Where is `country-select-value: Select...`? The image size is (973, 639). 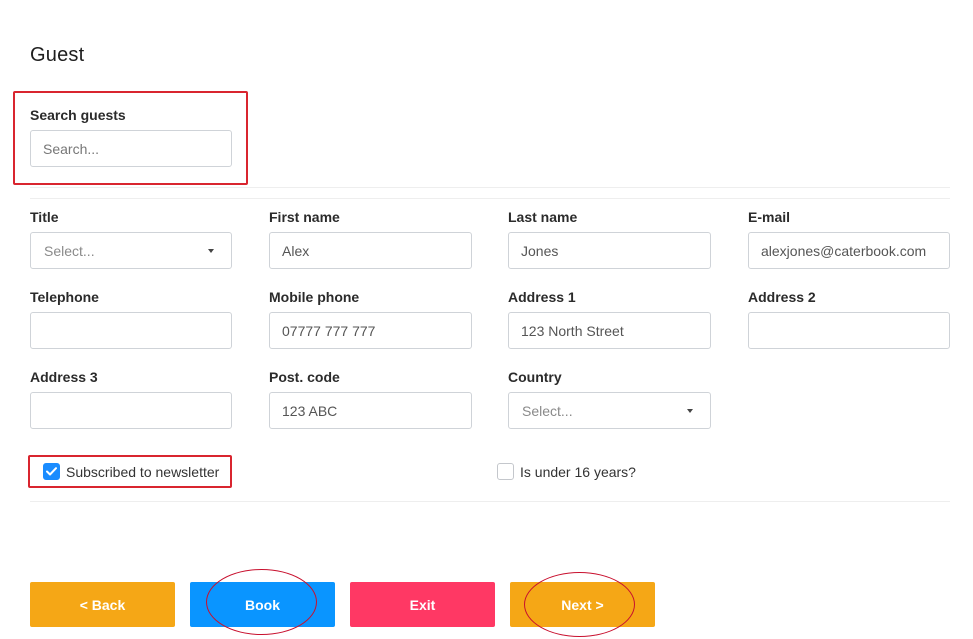 country-select-value: Select... is located at coordinates (547, 410).